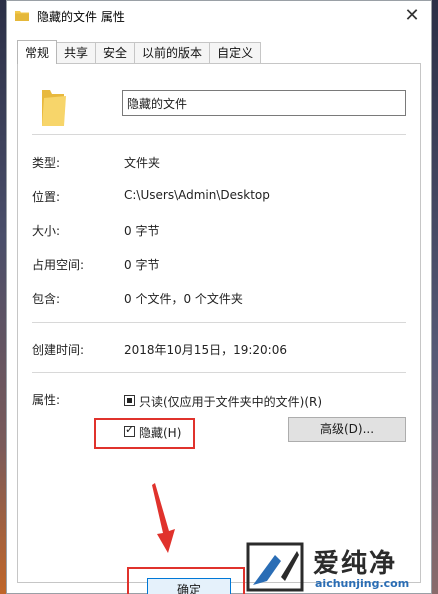  Describe the element at coordinates (355, 564) in the screenshot. I see `watermark-title: 爱纯净` at that location.